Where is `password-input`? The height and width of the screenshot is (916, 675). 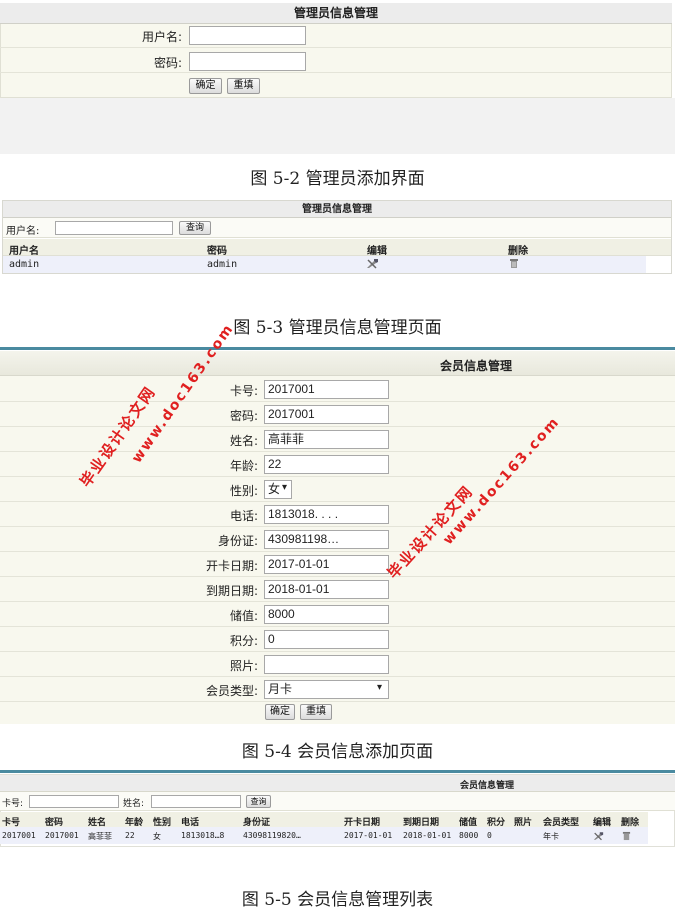 password-input is located at coordinates (247, 61).